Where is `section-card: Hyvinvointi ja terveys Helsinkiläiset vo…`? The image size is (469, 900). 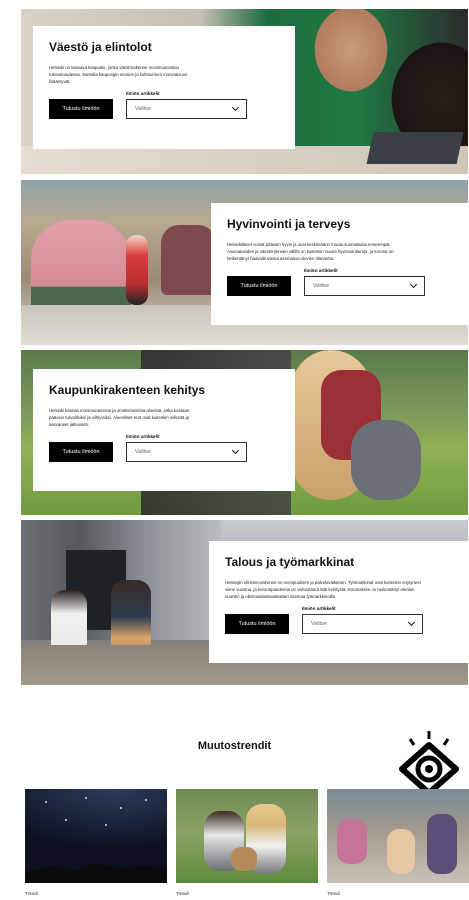 section-card: Hyvinvointi ja terveys Helsinkiläiset vo… is located at coordinates (339, 264).